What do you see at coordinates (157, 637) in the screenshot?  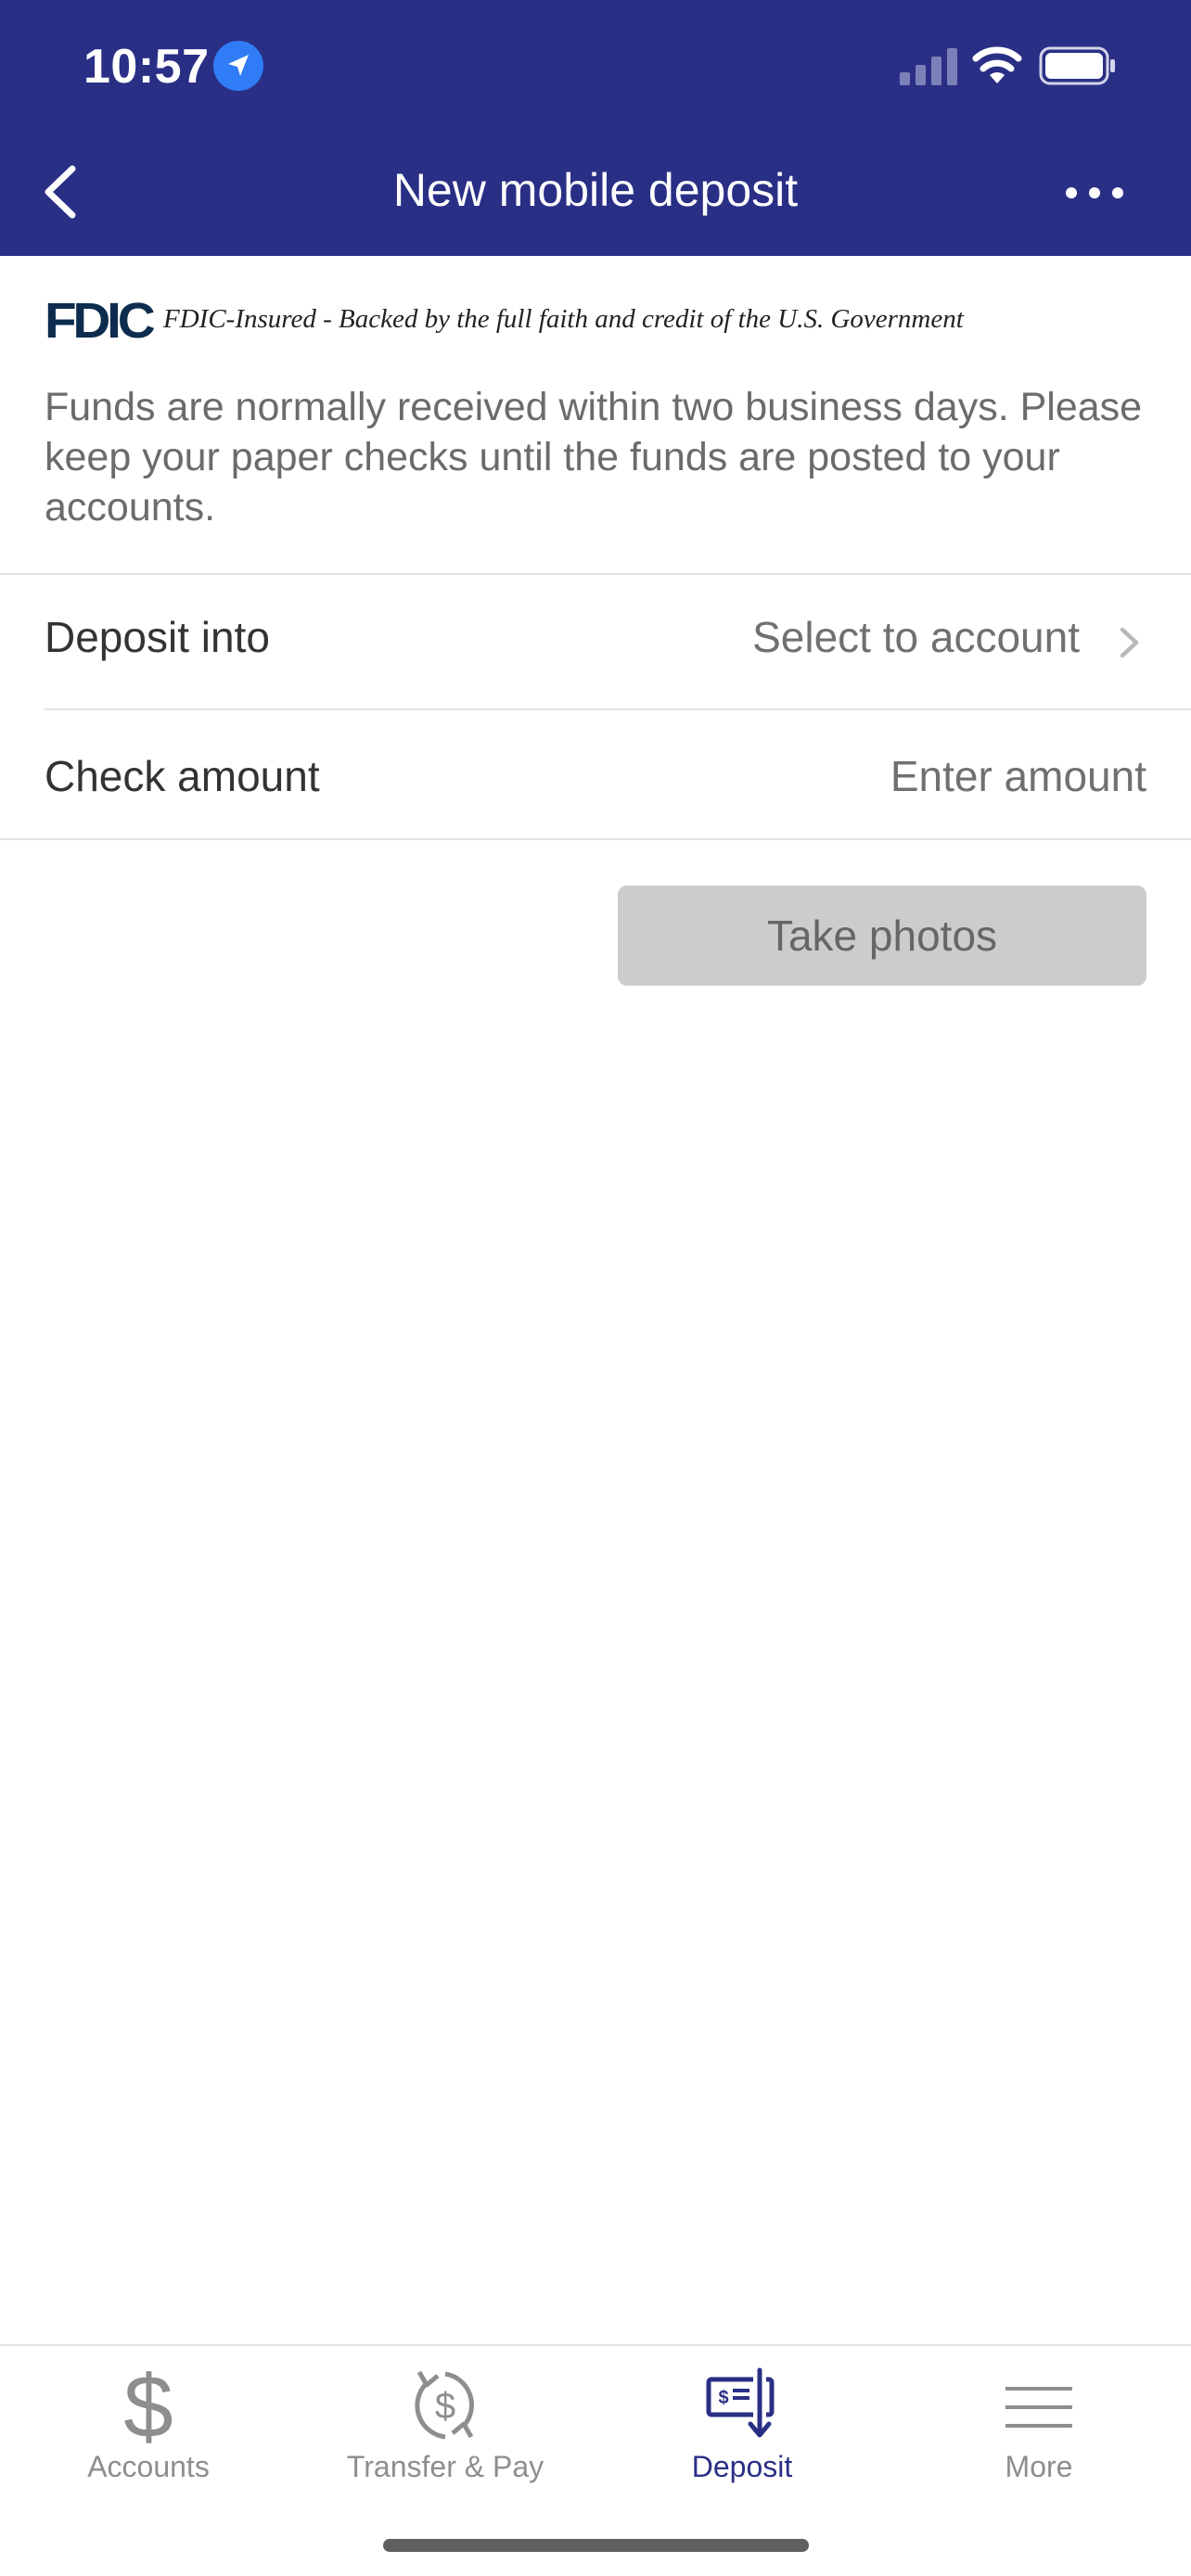 I see `deposit-into-label: Deposit into` at bounding box center [157, 637].